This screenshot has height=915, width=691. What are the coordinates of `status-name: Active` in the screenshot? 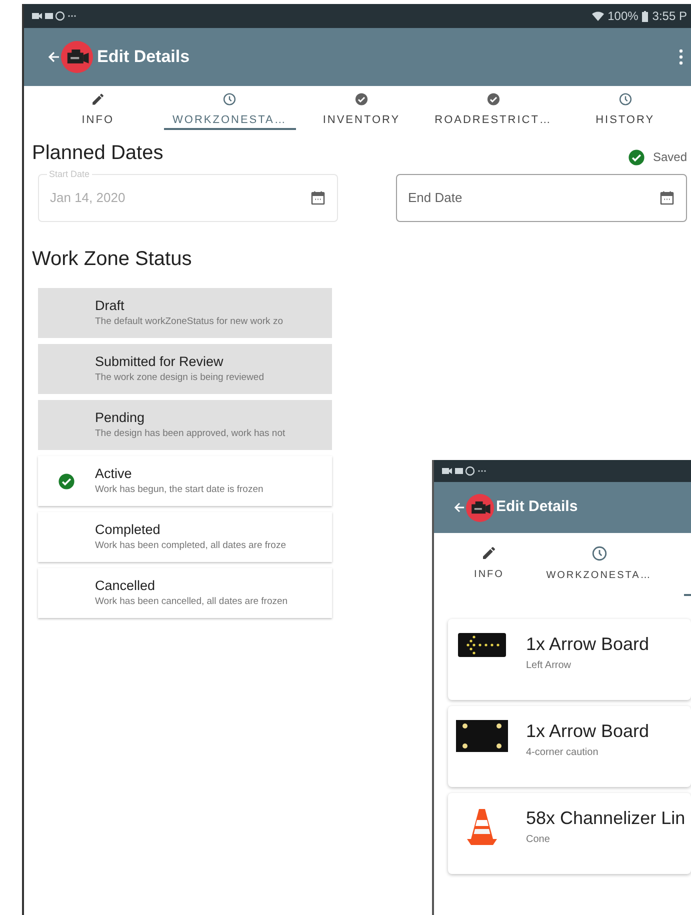 It's located at (114, 473).